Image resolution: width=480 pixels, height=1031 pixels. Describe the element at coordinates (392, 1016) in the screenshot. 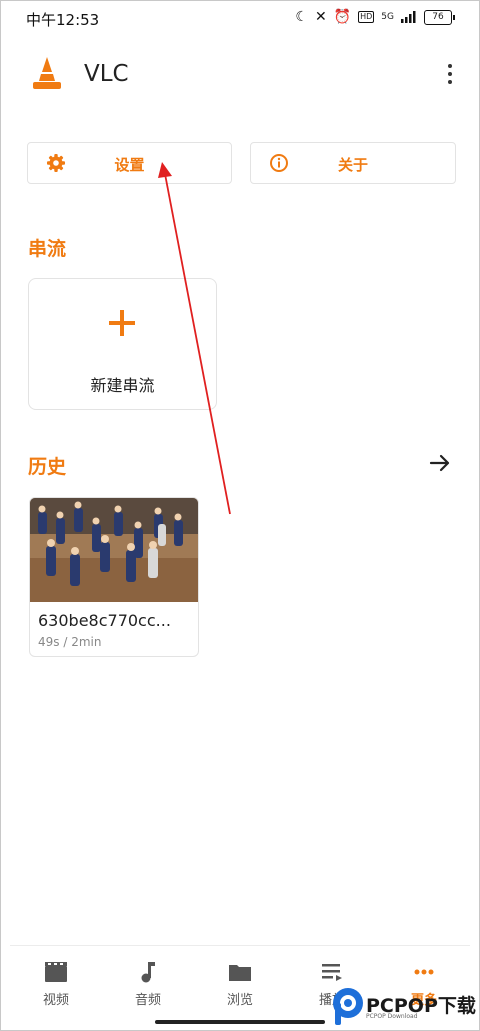

I see `watermark-subtext: PCPOP Download` at that location.